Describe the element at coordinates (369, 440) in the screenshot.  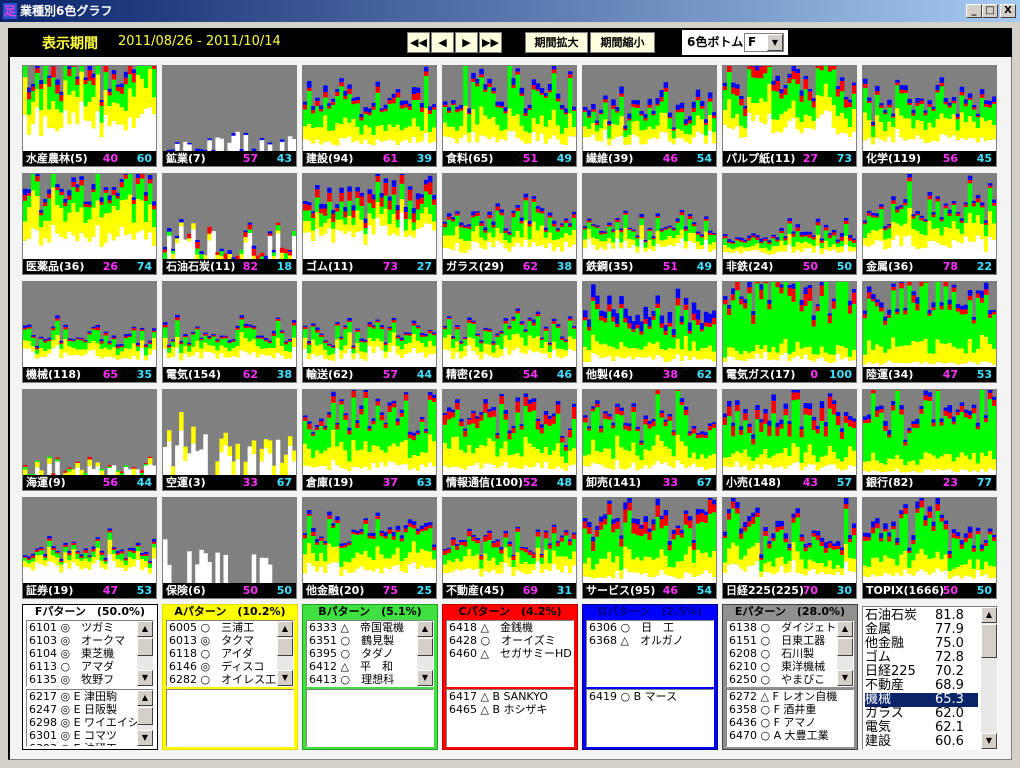
I see `sector-tile: 倉庫(19) 37 63` at that location.